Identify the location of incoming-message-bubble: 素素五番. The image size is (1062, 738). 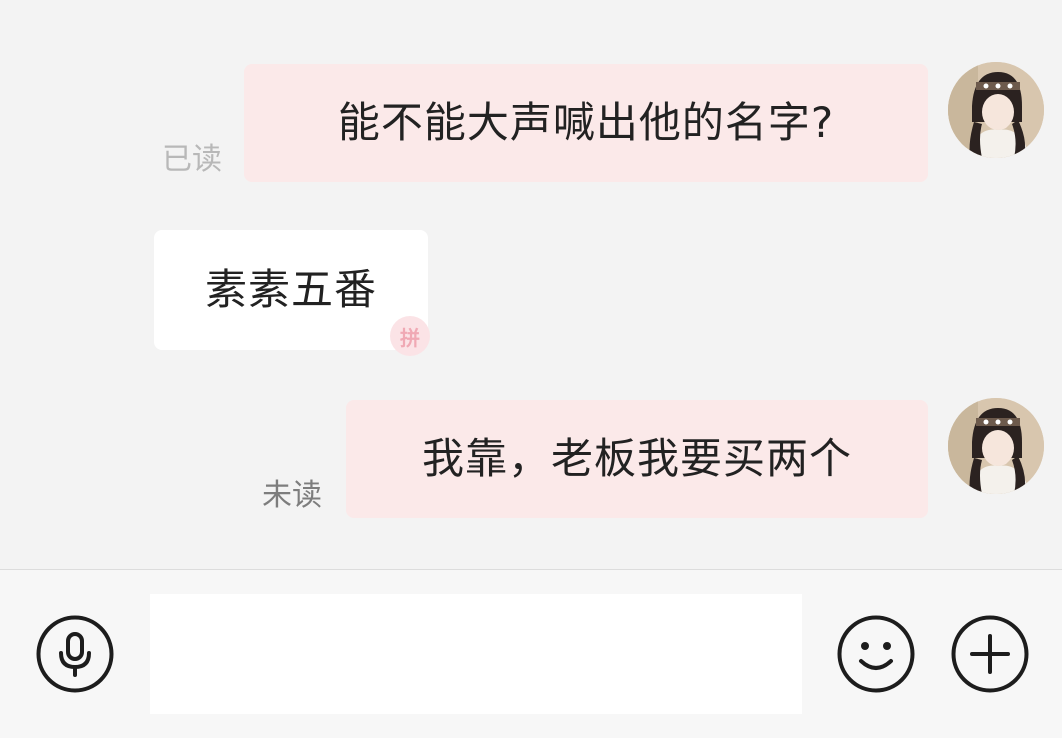
(291, 290).